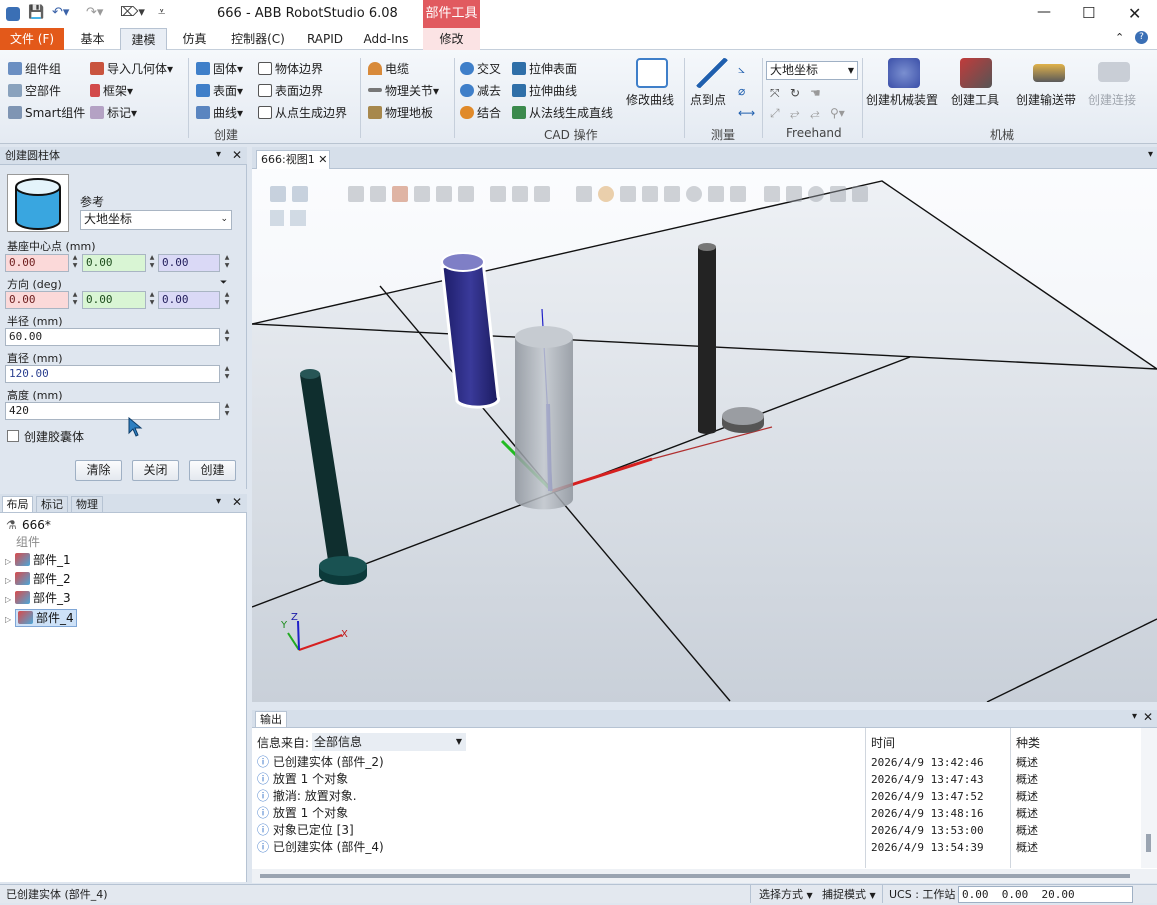  What do you see at coordinates (132, 13) in the screenshot?
I see `tag-icon: ⌦▾` at bounding box center [132, 13].